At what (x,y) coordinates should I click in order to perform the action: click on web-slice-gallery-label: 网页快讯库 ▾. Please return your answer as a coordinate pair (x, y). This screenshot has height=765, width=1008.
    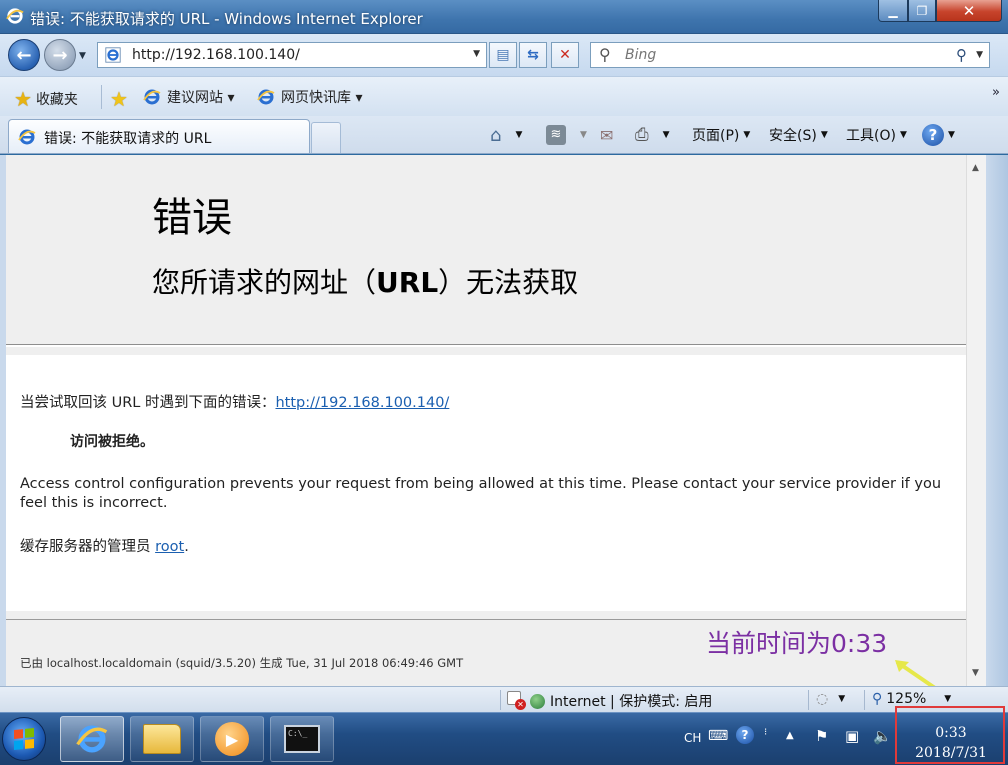
    Looking at the image, I should click on (322, 98).